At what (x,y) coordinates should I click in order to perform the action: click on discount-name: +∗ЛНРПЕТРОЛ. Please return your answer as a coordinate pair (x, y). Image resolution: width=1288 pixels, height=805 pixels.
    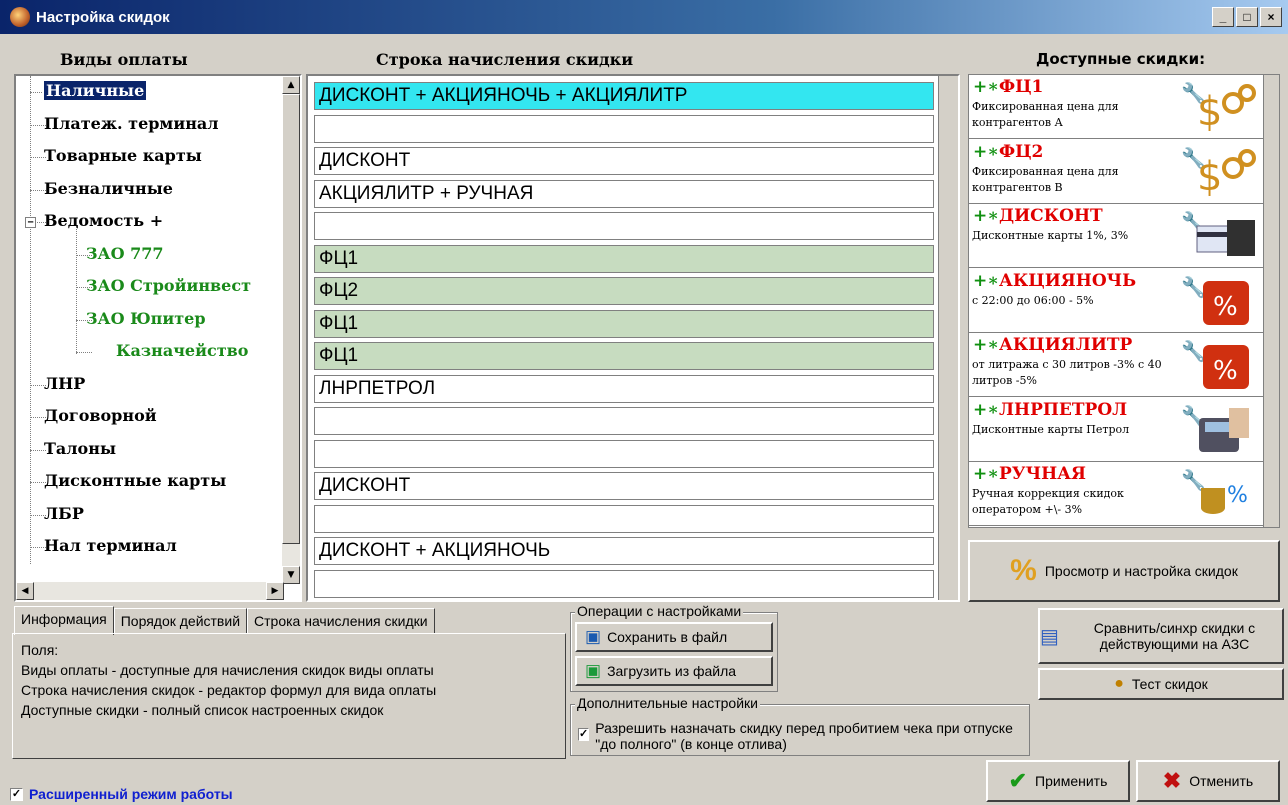
    Looking at the image, I should click on (1050, 410).